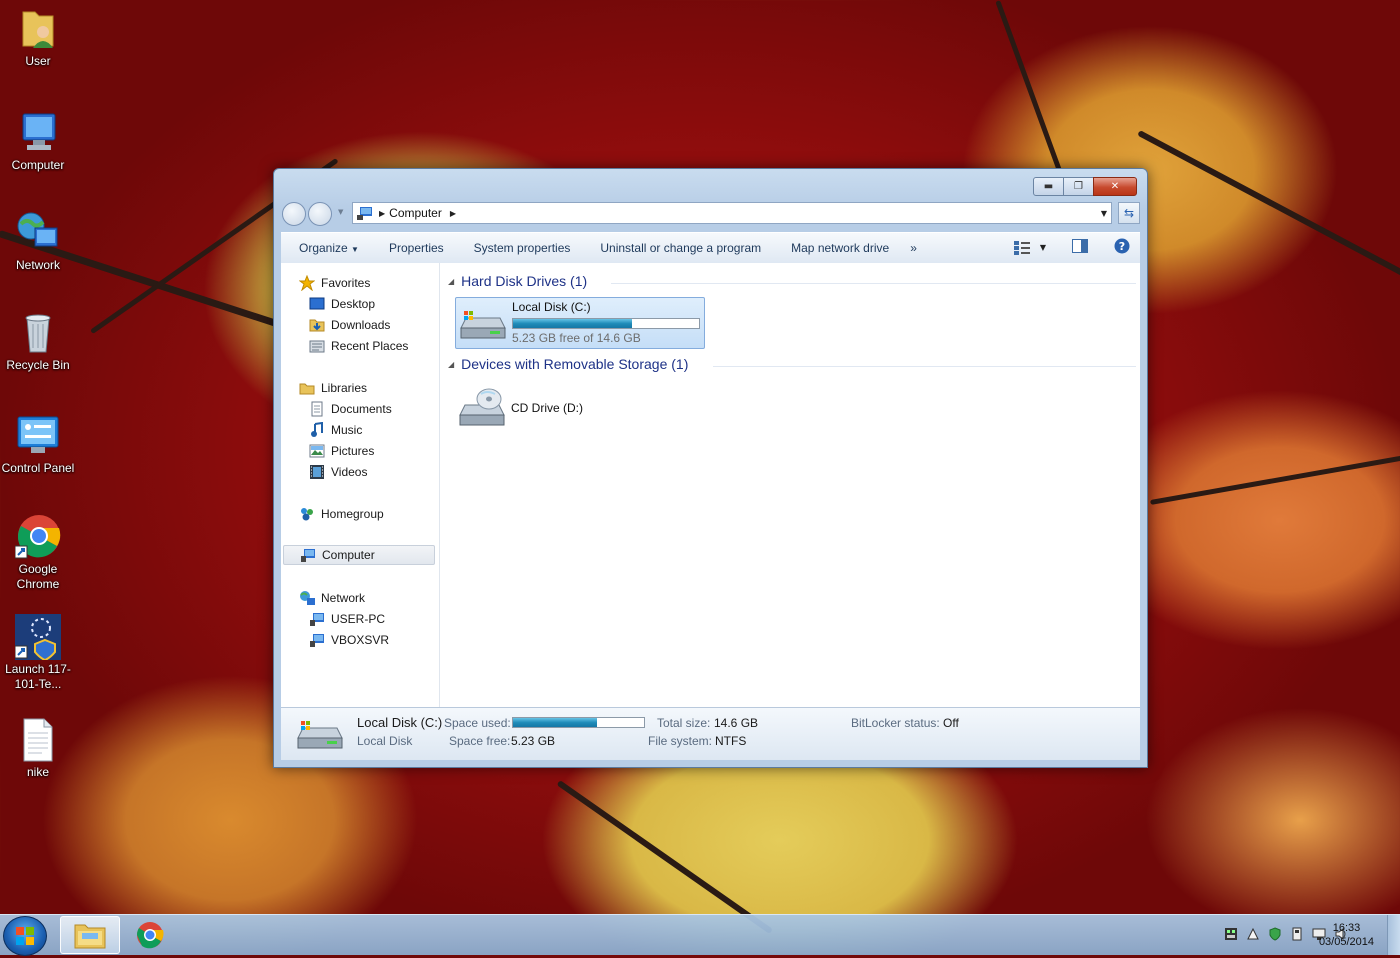  What do you see at coordinates (840, 248) in the screenshot?
I see `map-network-drive-button: Map network drive` at bounding box center [840, 248].